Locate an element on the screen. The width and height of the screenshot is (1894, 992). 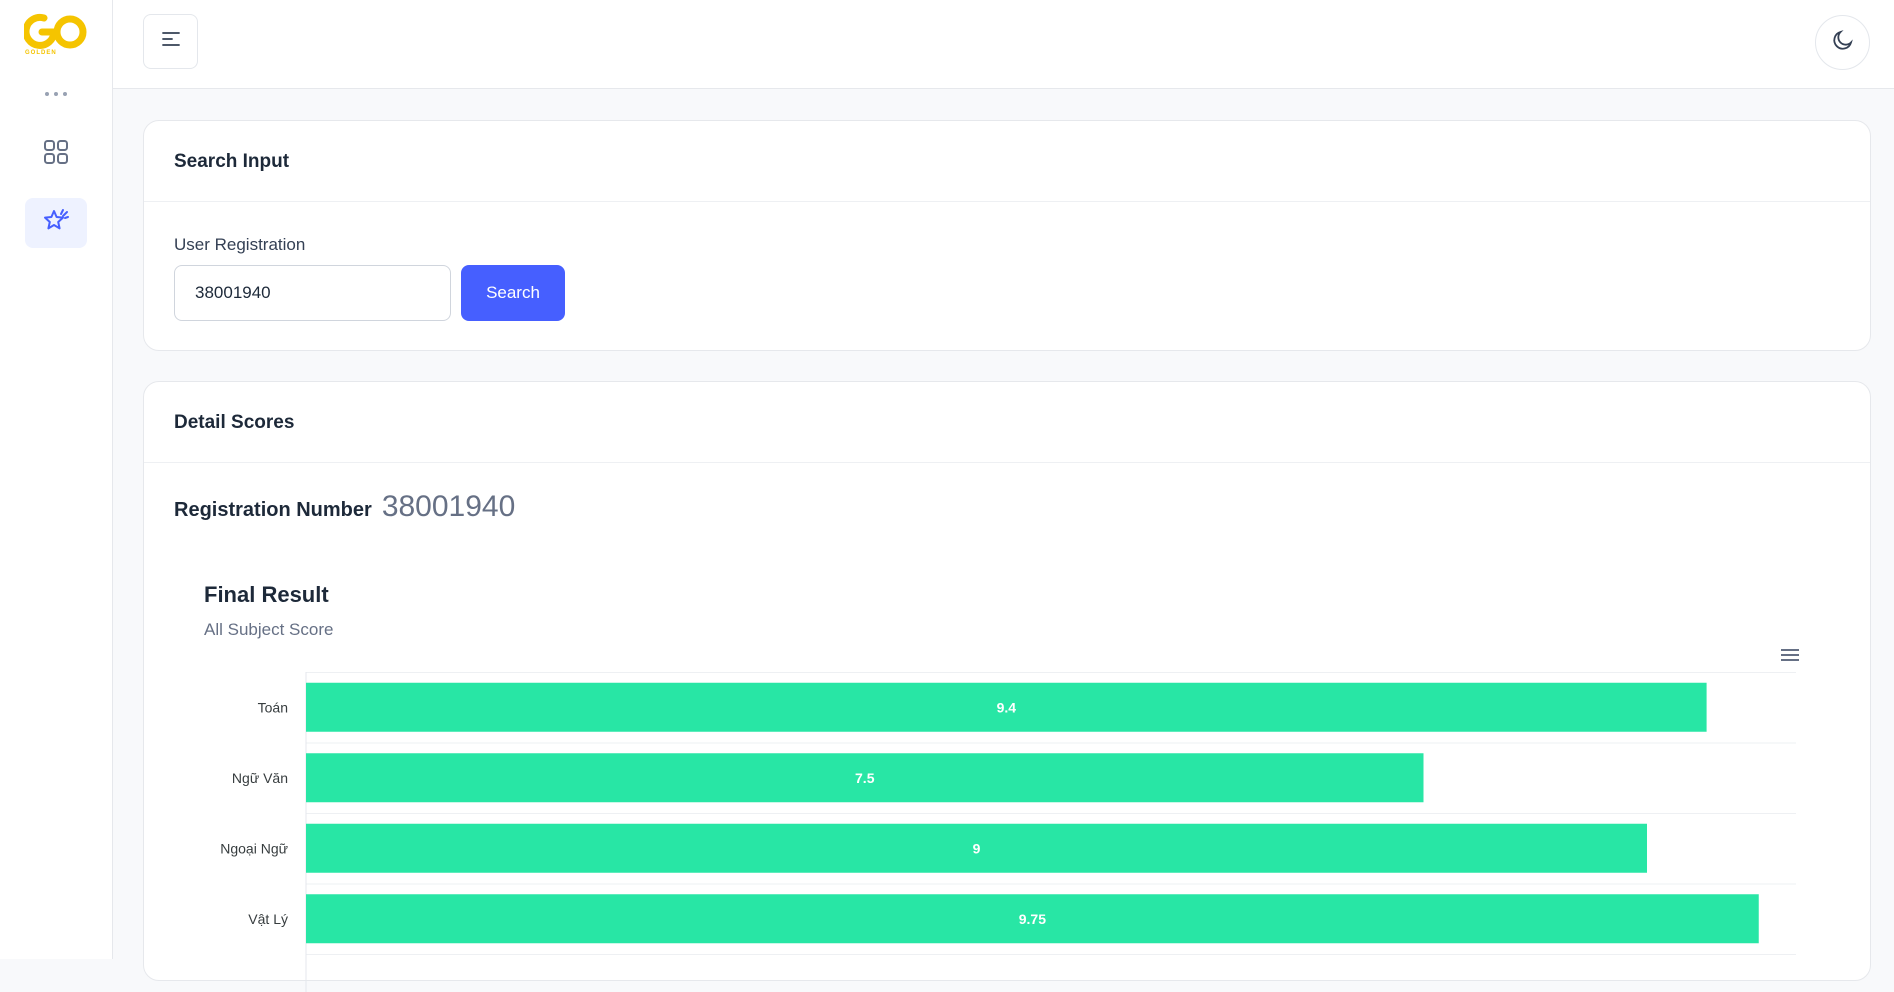
data-label: 9.75 is located at coordinates (1032, 919).